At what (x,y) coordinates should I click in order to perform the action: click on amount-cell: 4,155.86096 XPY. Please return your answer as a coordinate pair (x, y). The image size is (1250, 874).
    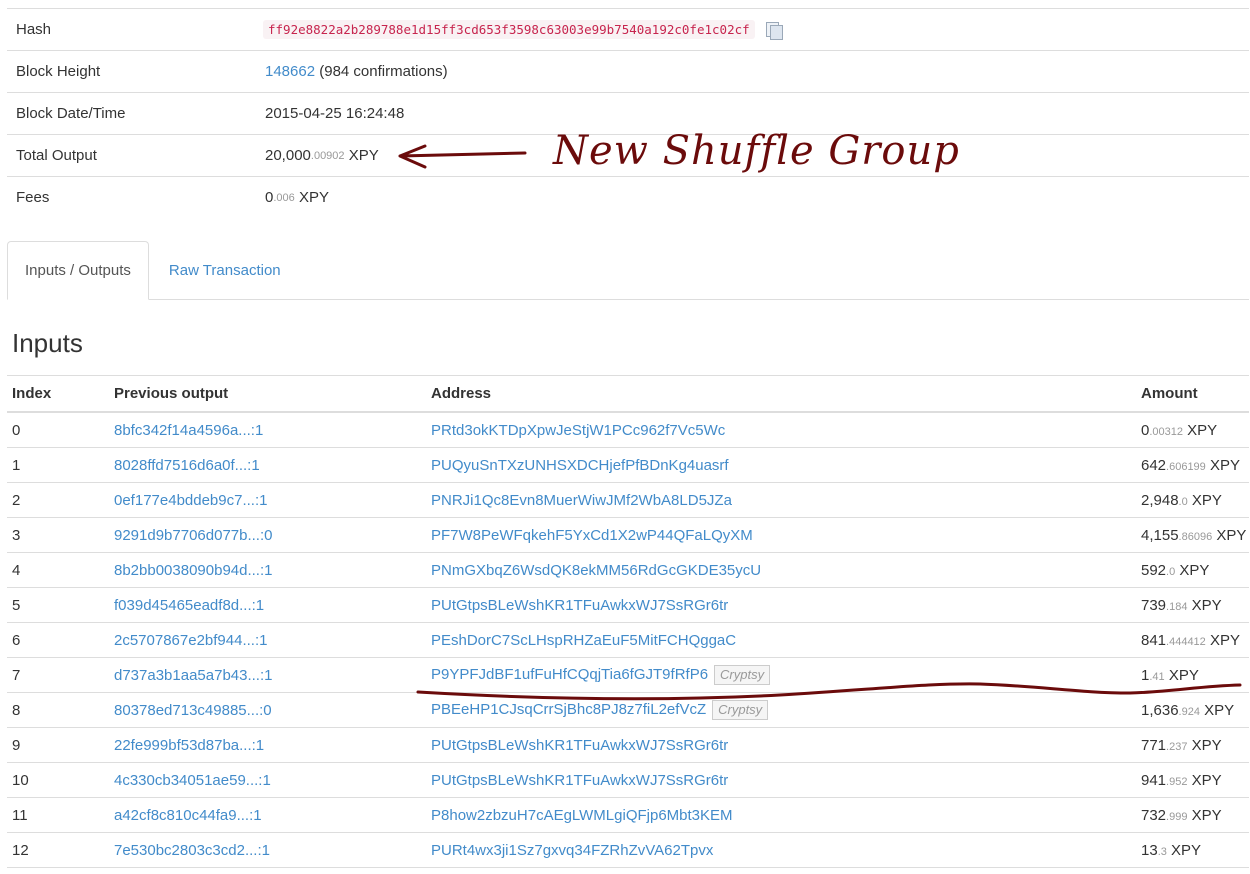
    Looking at the image, I should click on (1192, 535).